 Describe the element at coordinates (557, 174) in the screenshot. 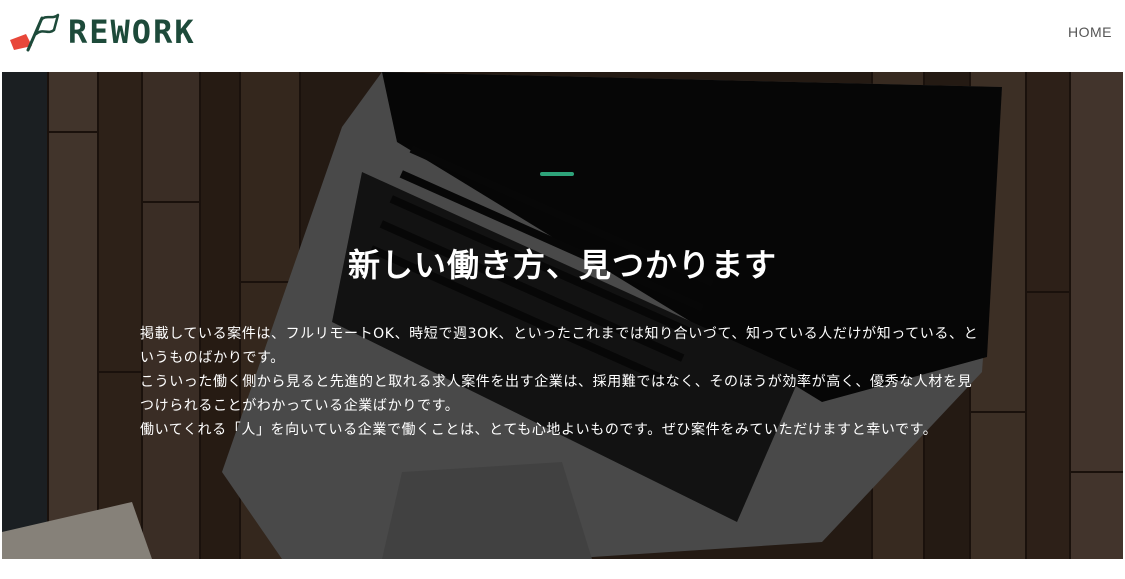

I see `accent-bar` at that location.